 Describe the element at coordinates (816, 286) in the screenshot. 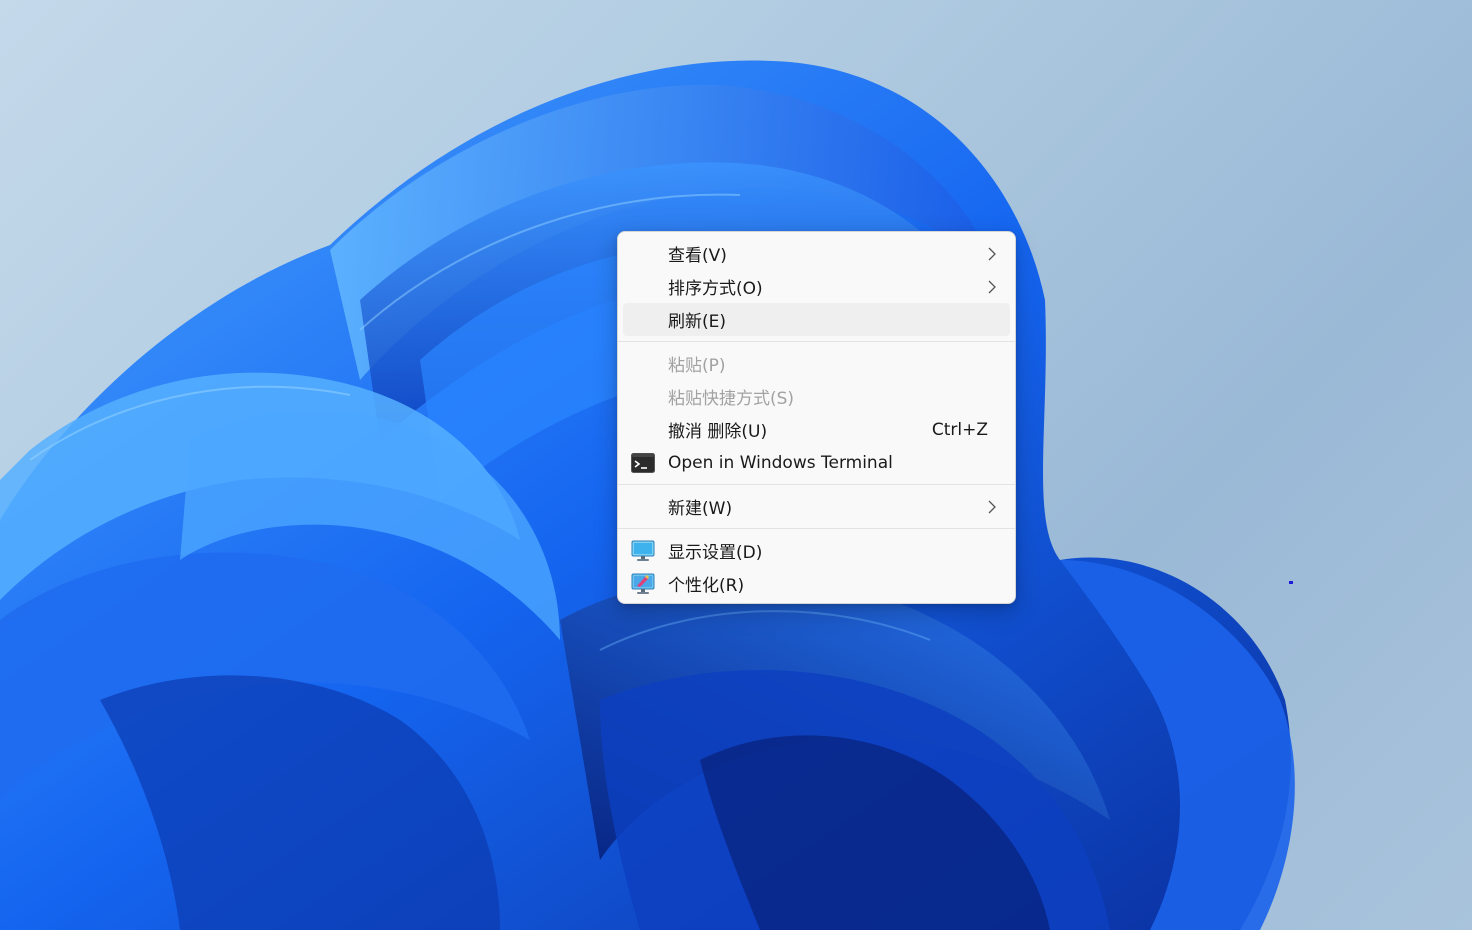

I see `menu-item-sort-by: 排序方式(O)` at that location.